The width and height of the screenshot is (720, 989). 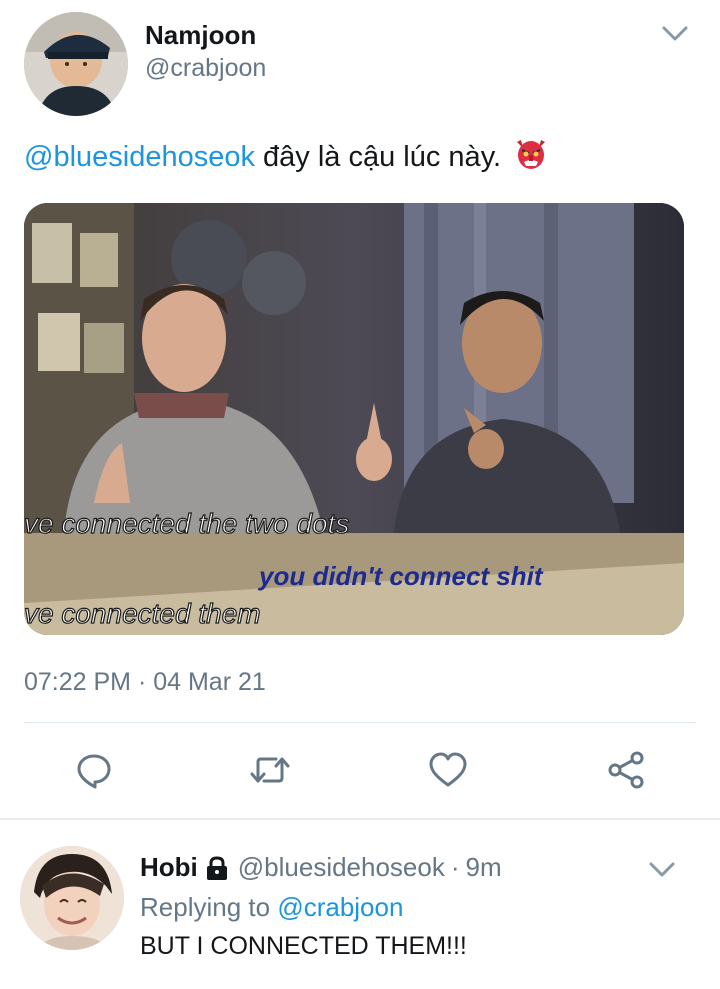 What do you see at coordinates (145, 682) in the screenshot?
I see `tweet-timestamp: 07:22 PM · 04 Mar 21` at bounding box center [145, 682].